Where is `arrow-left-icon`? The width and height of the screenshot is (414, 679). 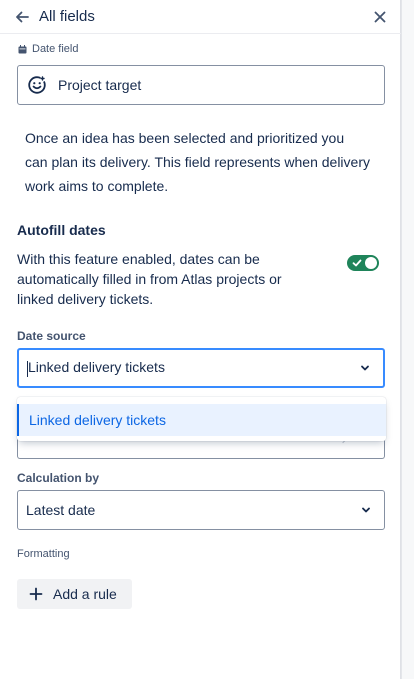
arrow-left-icon is located at coordinates (22, 17).